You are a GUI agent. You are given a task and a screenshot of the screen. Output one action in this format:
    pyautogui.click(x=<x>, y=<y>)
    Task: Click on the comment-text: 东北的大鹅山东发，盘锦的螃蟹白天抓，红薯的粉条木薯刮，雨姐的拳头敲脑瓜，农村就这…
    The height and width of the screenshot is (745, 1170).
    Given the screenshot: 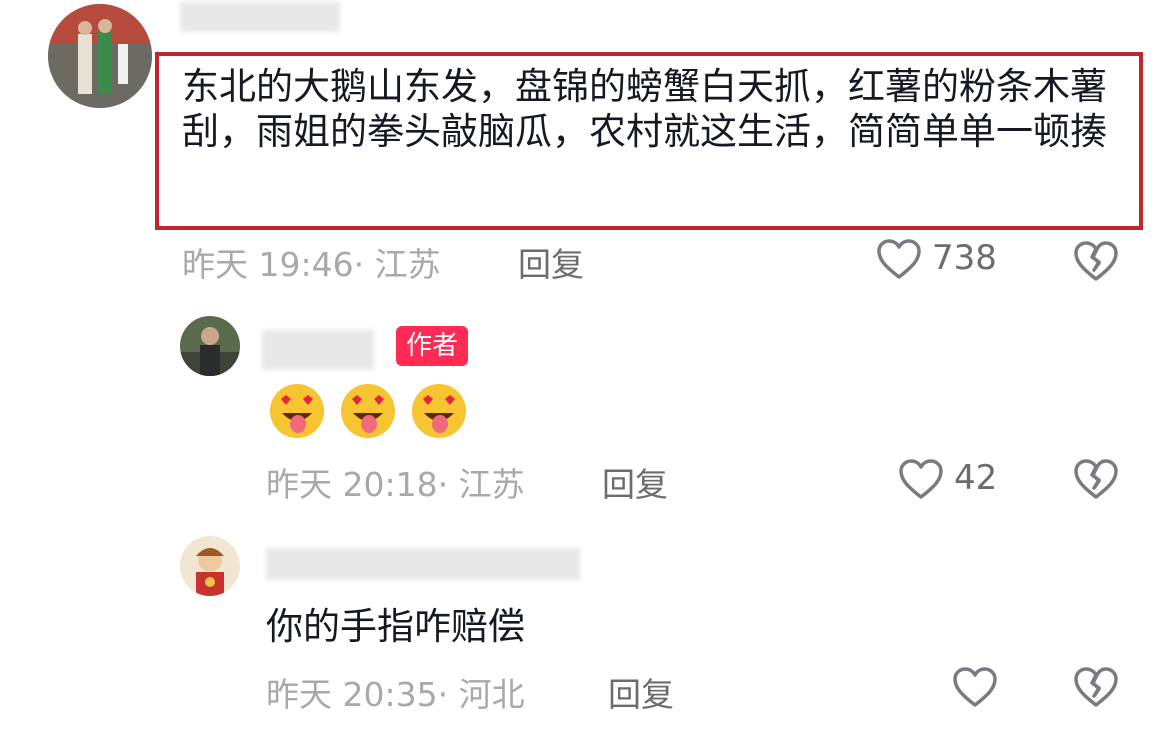 What is the action you would take?
    pyautogui.click(x=644, y=109)
    